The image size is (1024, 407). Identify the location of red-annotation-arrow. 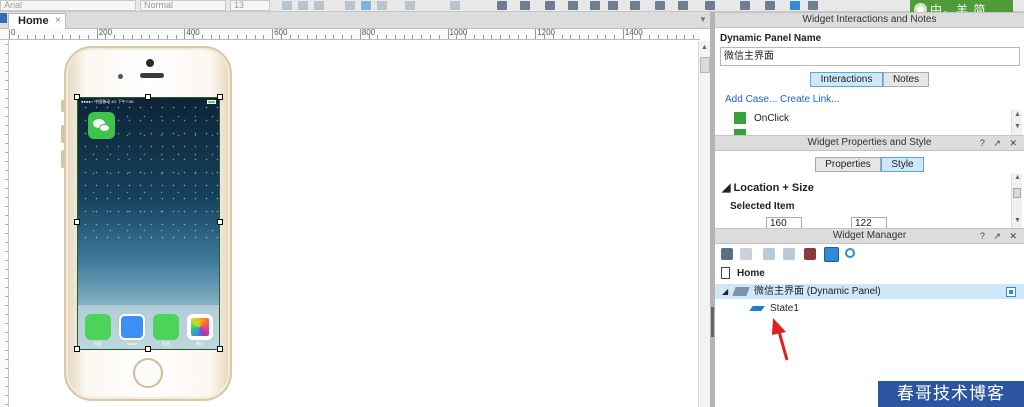
(780, 339).